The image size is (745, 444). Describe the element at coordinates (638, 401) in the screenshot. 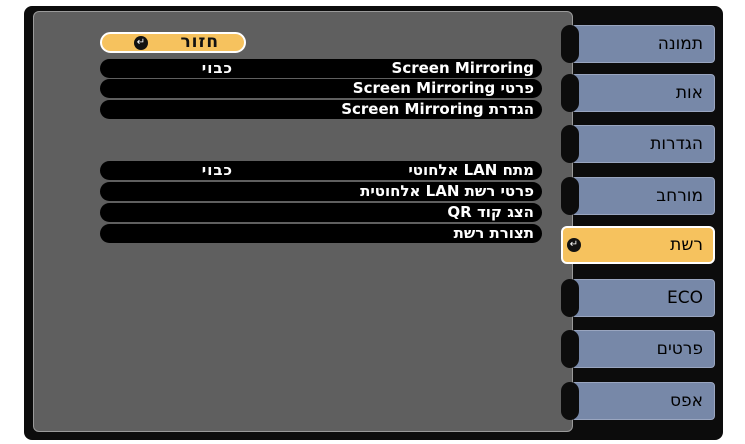

I see `tab-reset: אפס` at that location.